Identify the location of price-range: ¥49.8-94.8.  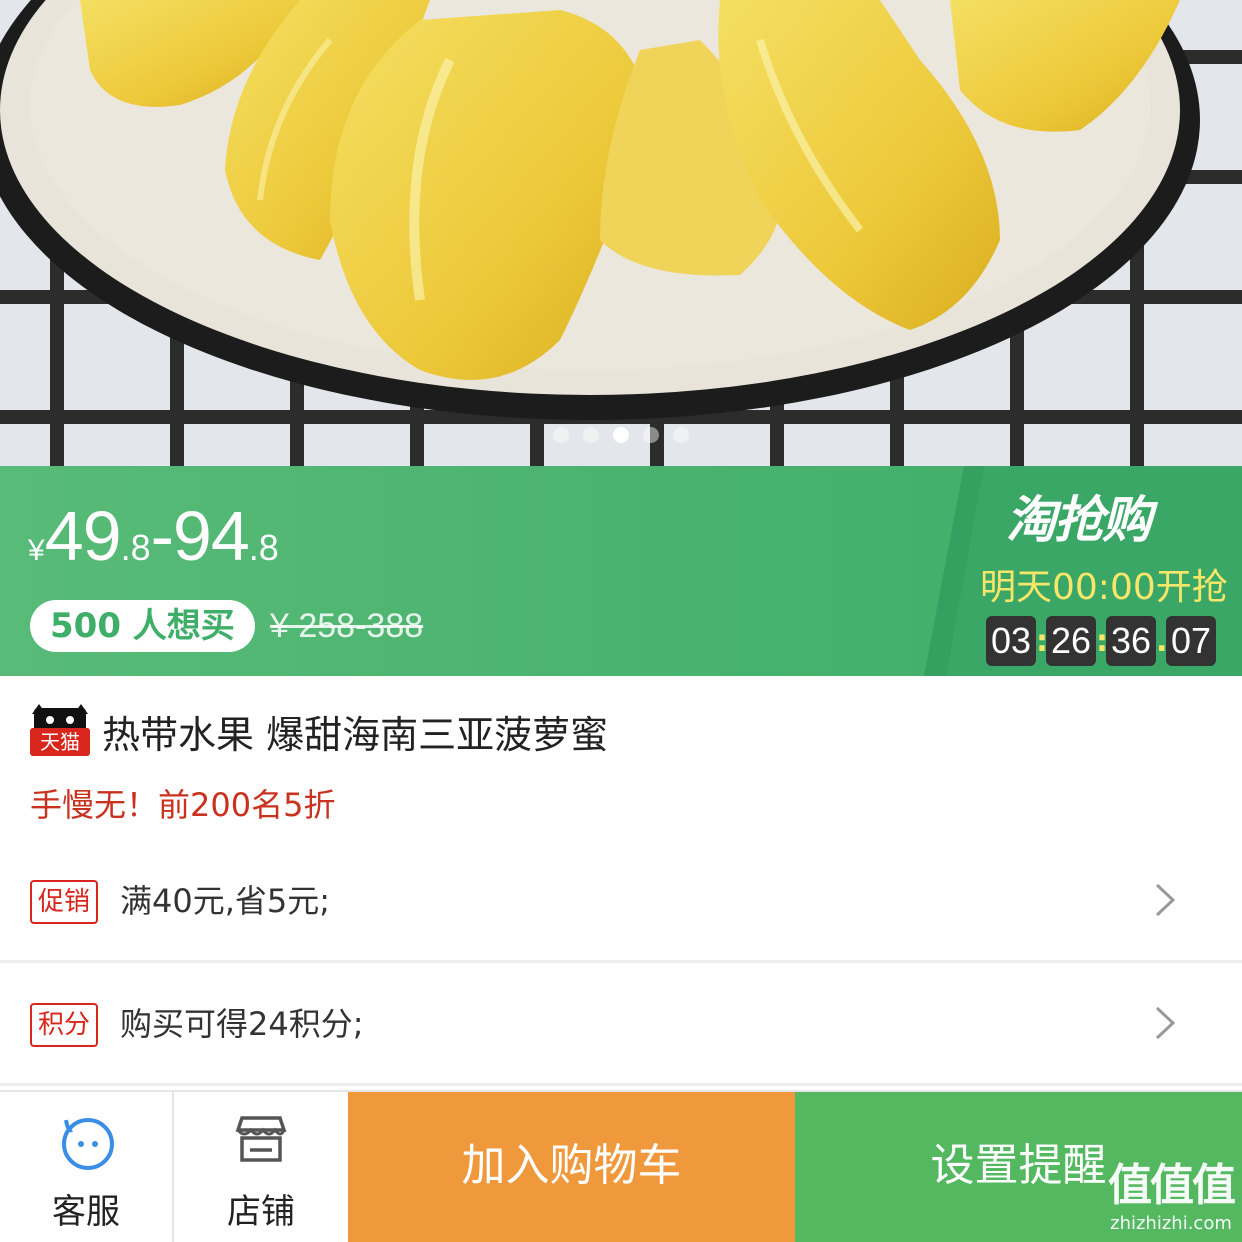
(153, 536).